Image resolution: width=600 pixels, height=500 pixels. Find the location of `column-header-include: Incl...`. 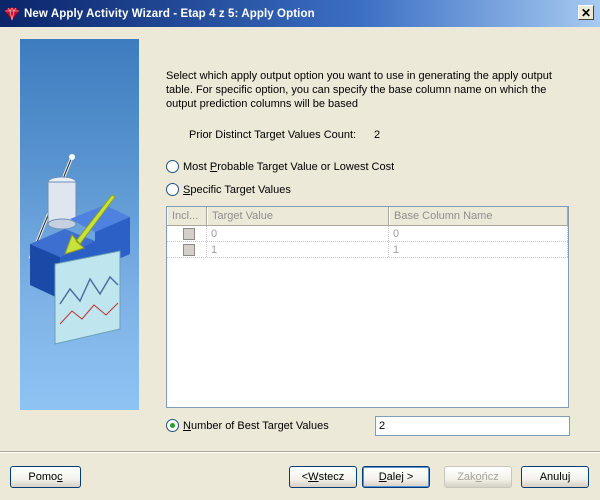

column-header-include: Incl... is located at coordinates (187, 216).